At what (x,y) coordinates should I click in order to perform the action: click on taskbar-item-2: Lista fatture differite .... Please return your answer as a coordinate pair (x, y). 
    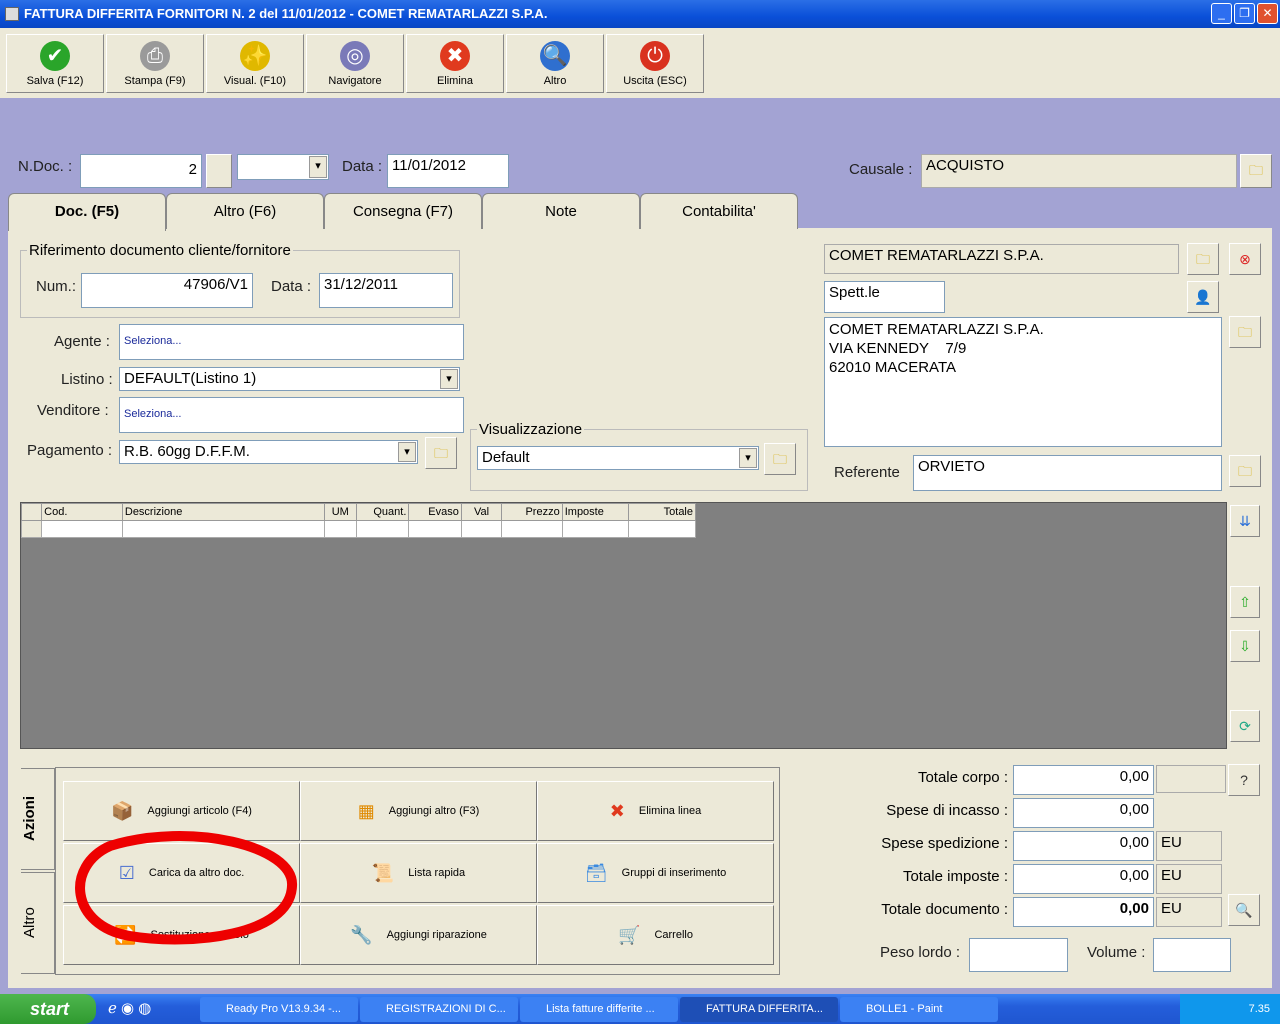
    Looking at the image, I should click on (599, 1009).